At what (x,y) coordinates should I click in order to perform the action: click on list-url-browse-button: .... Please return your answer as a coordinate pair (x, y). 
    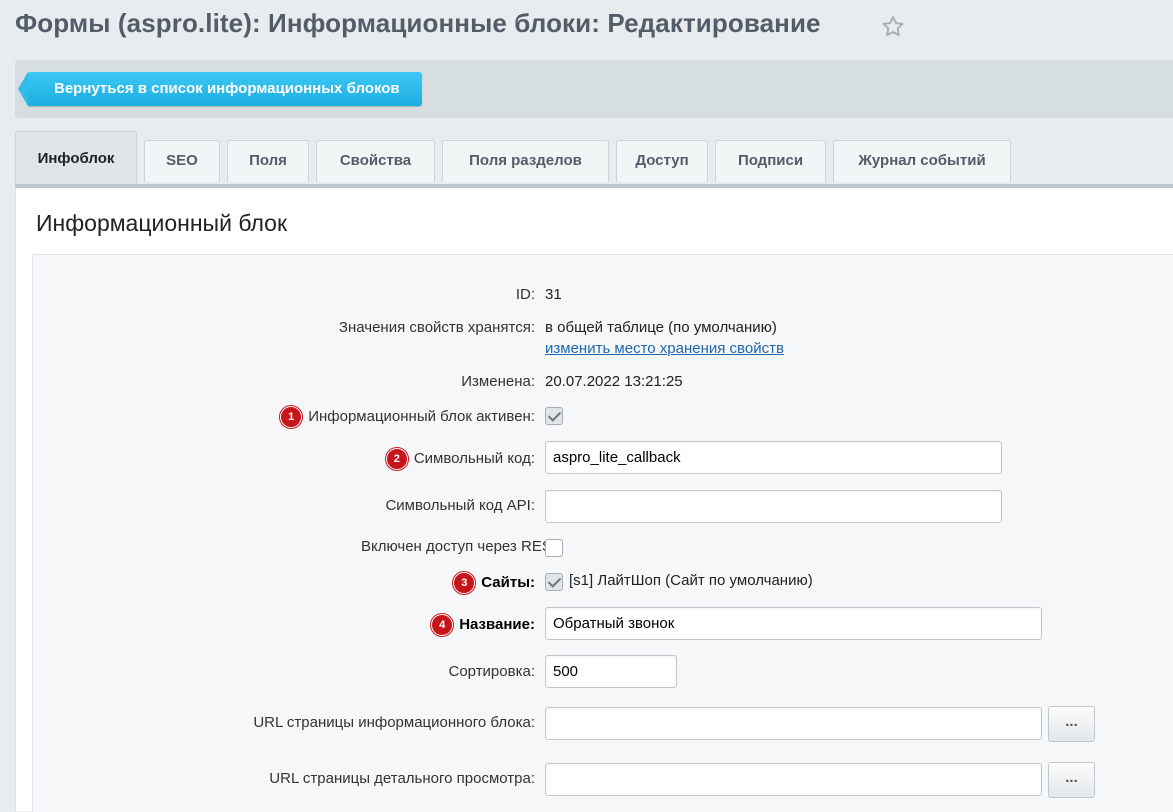
    Looking at the image, I should click on (1071, 724).